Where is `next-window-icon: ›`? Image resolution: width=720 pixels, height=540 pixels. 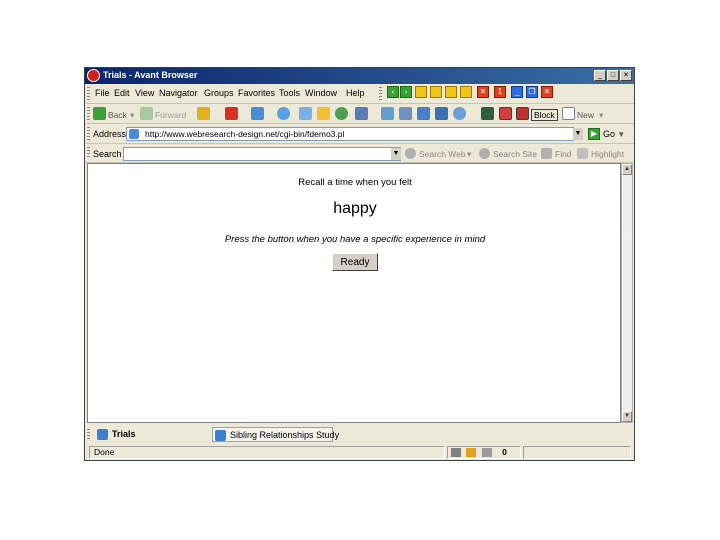
next-window-icon: › is located at coordinates (406, 92).